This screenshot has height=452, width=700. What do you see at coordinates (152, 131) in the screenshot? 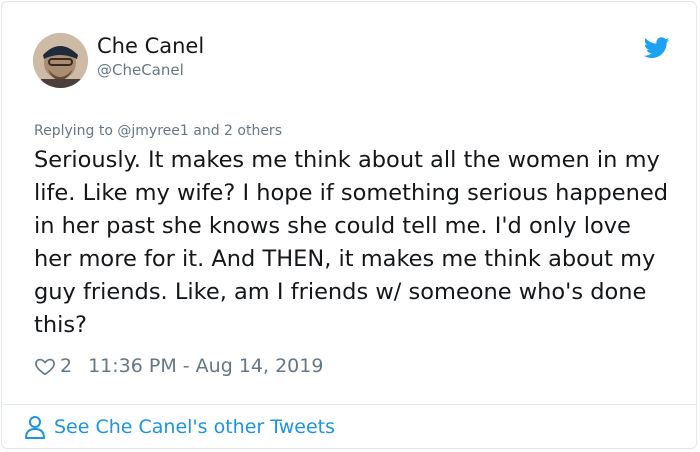
I see `reply-handle-link: @jmyree1` at bounding box center [152, 131].